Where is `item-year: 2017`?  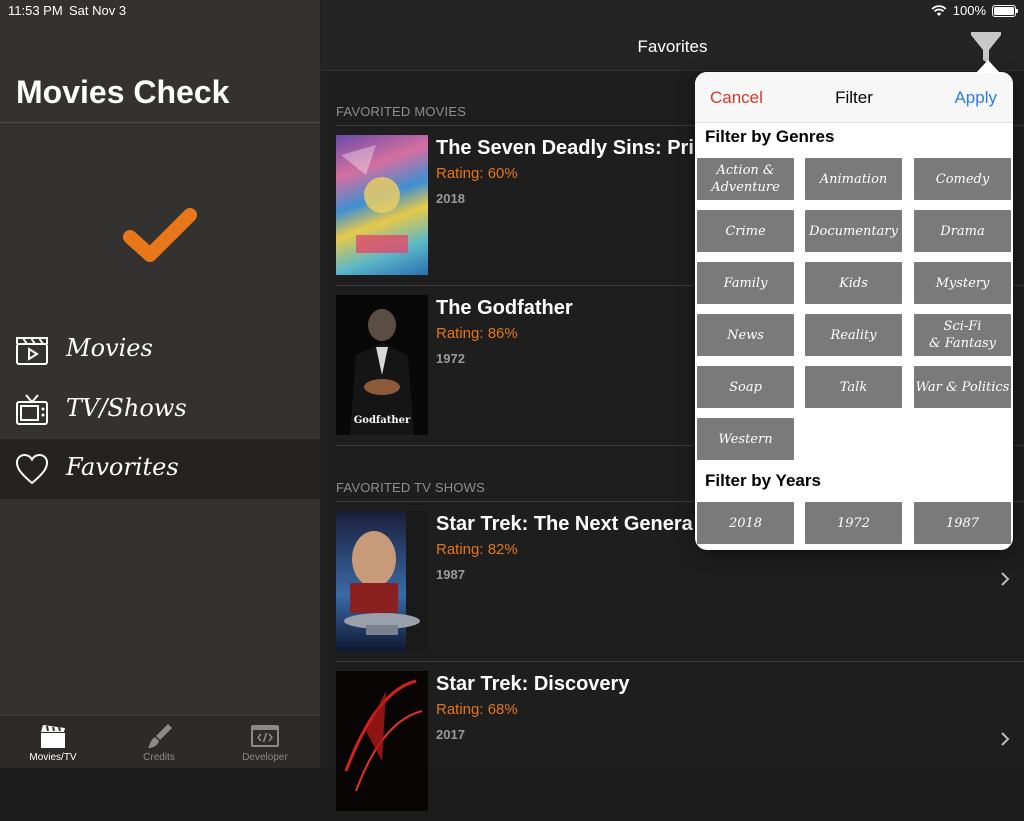
item-year: 2017 is located at coordinates (450, 734).